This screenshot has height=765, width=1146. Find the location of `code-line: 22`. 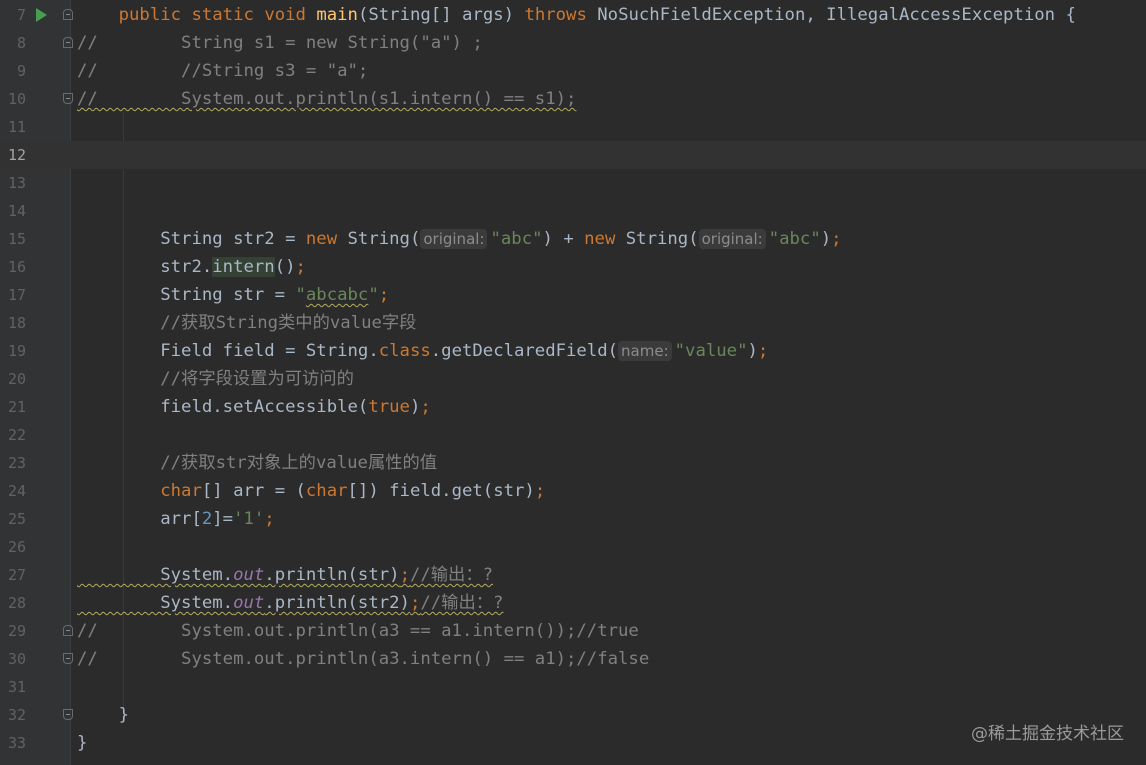

code-line: 22 is located at coordinates (573, 435).